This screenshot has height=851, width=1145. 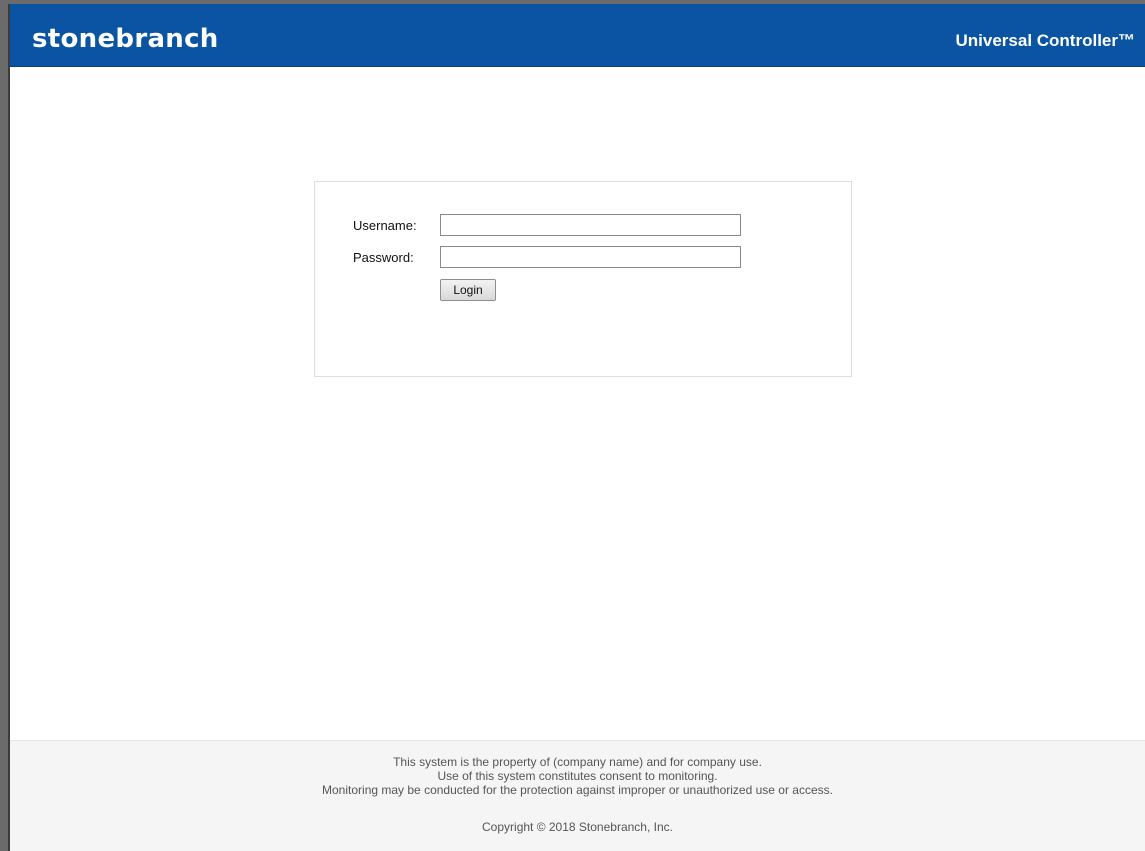 What do you see at coordinates (590, 257) in the screenshot?
I see `password-input` at bounding box center [590, 257].